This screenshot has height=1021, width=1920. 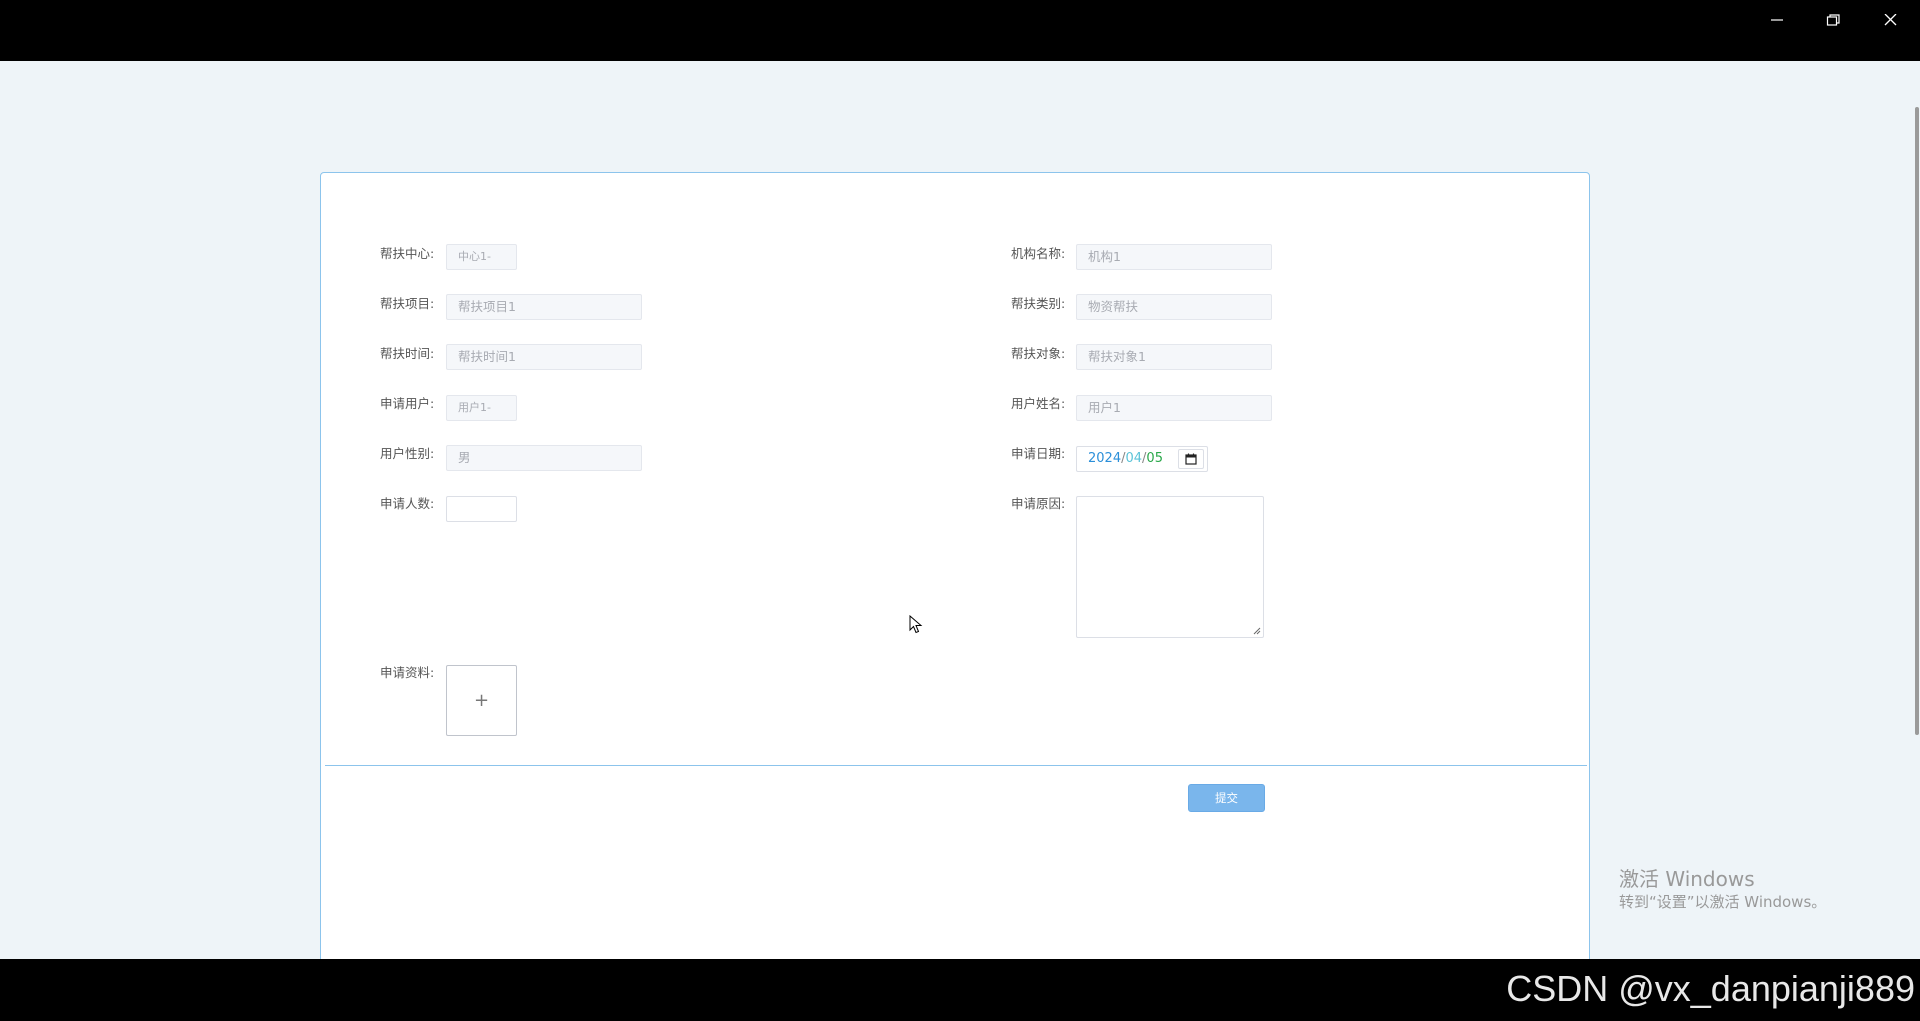 What do you see at coordinates (1038, 353) in the screenshot?
I see `target-label: 帮扶对象:` at bounding box center [1038, 353].